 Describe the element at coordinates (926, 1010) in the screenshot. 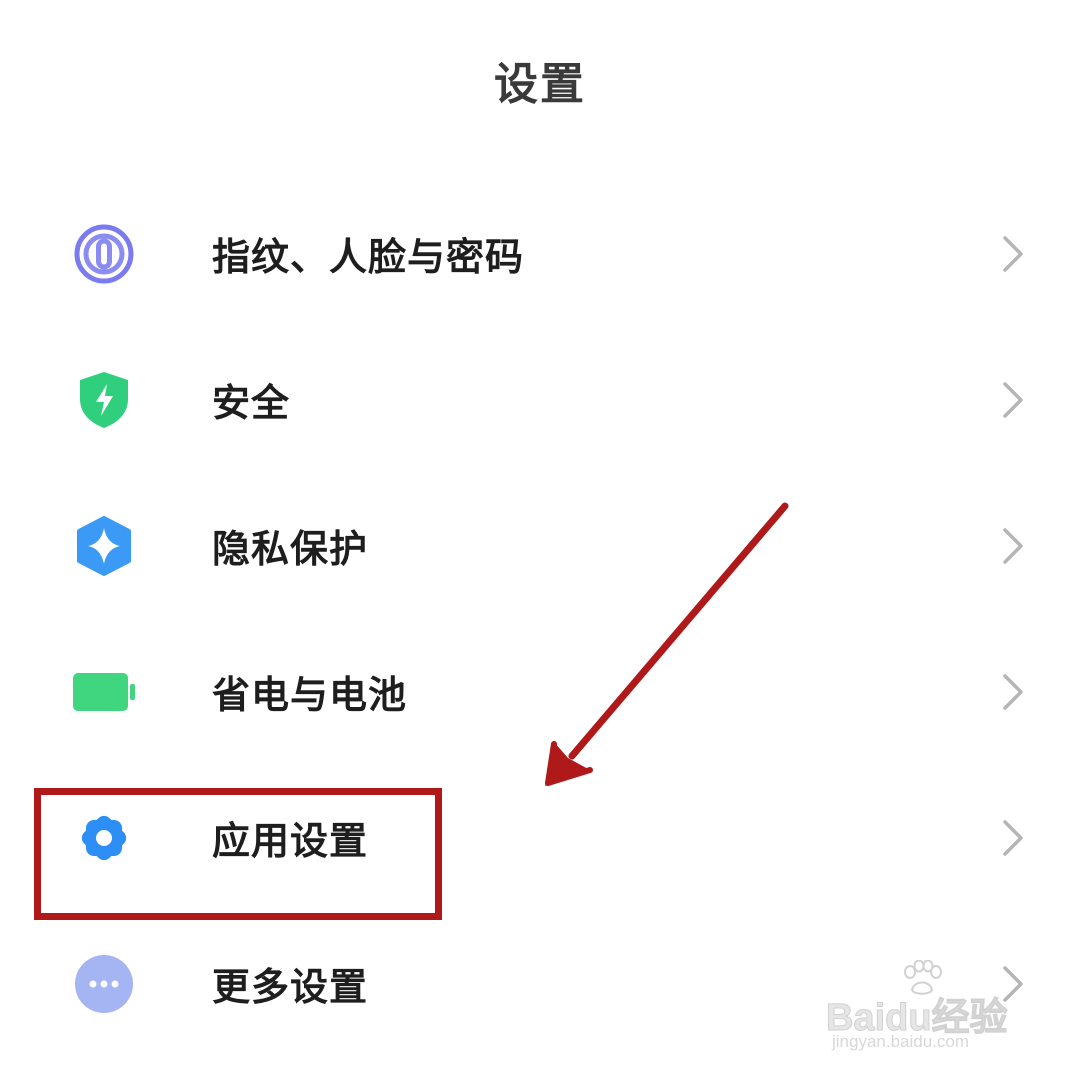

I see `baidu-watermark: Baidu经验 jingyan.baidu.com` at that location.